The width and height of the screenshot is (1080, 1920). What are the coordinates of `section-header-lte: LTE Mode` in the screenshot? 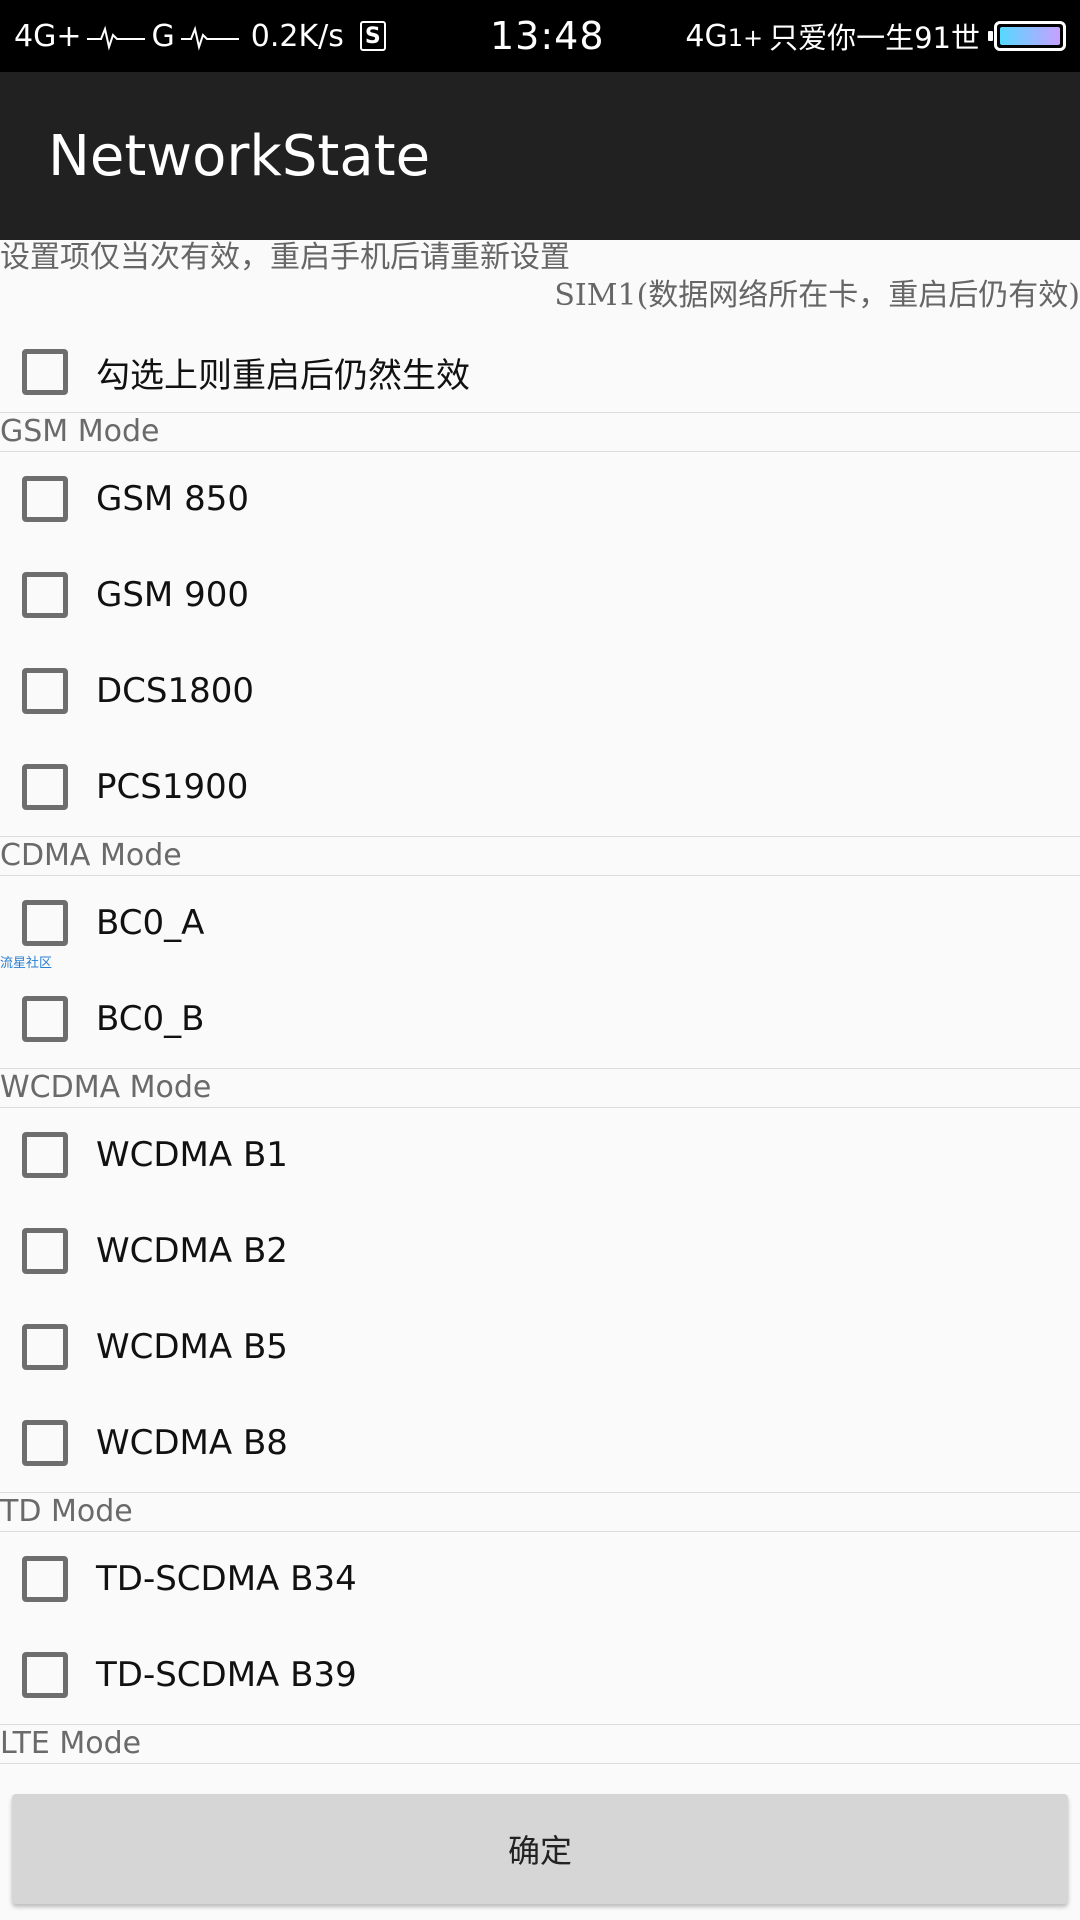 It's located at (540, 1744).